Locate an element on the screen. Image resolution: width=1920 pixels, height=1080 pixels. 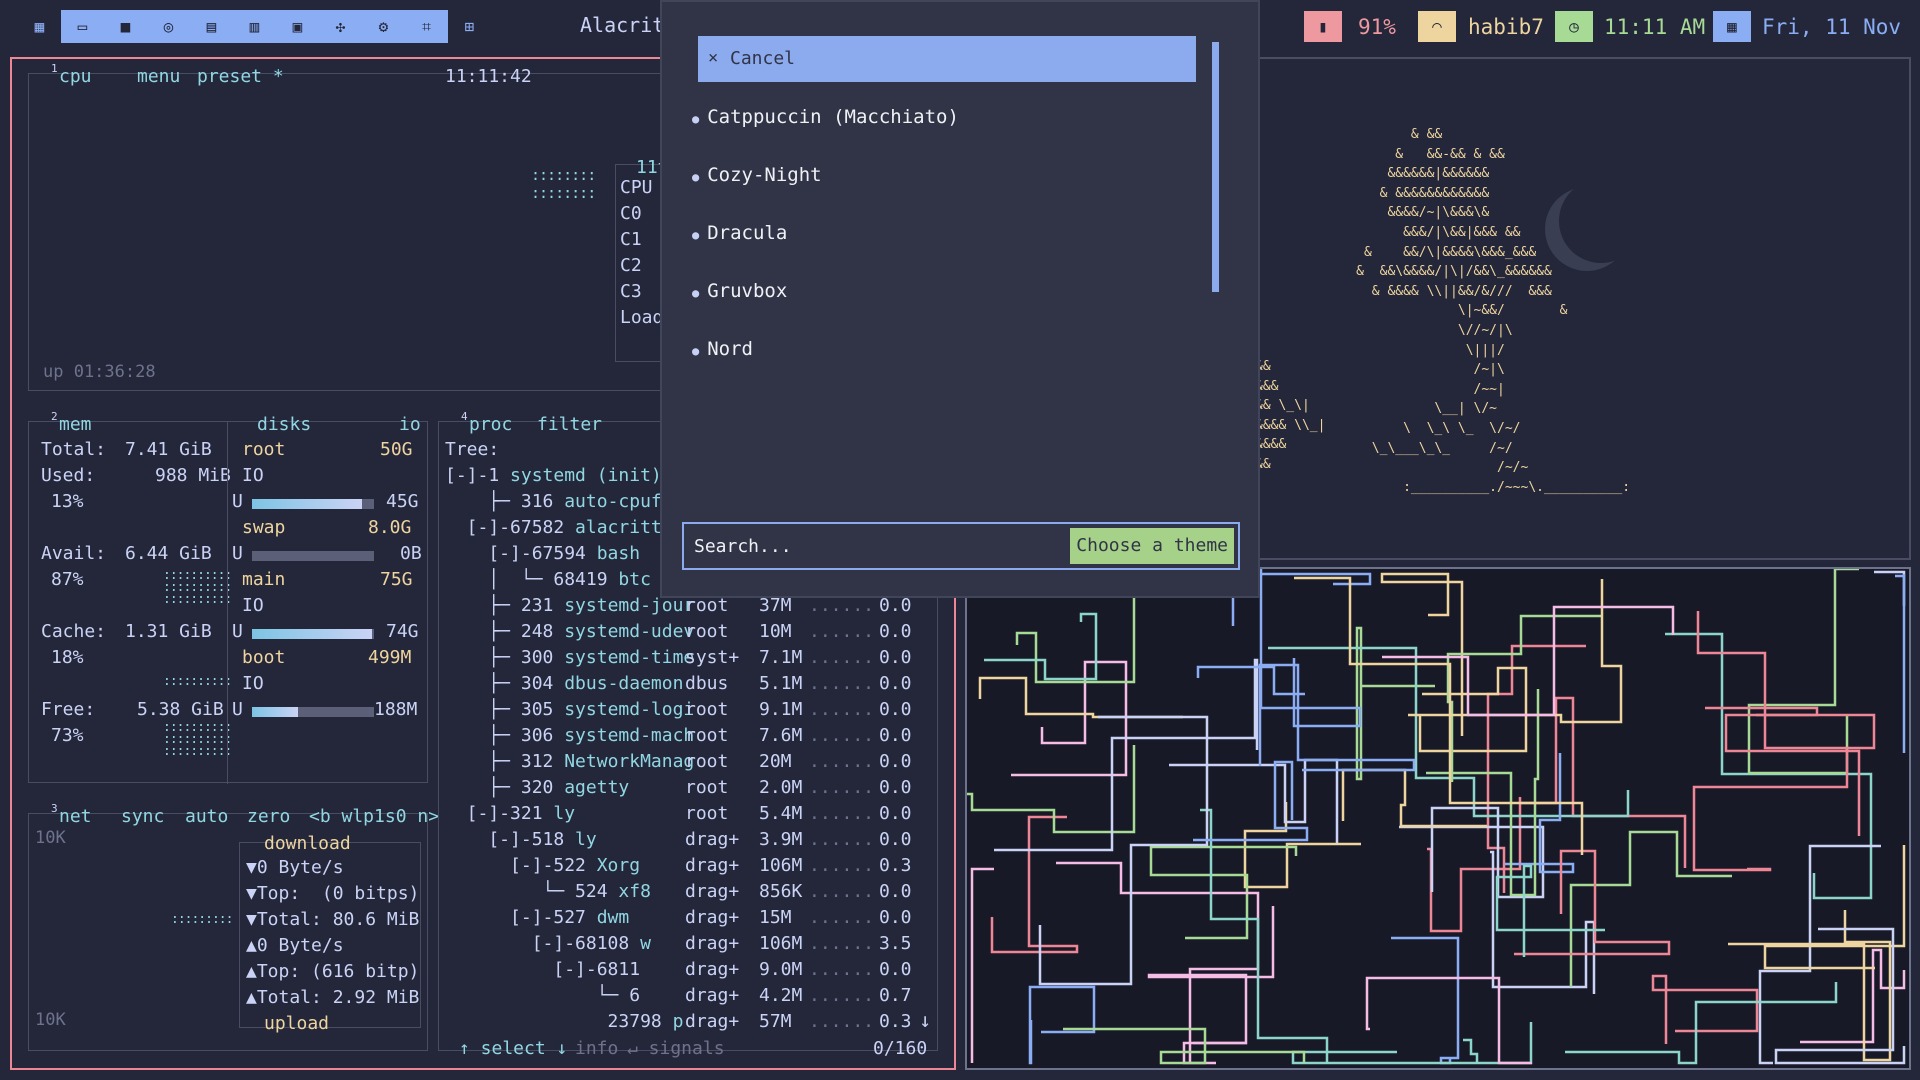
process-tree: ├─ 305 is located at coordinates (505, 709).